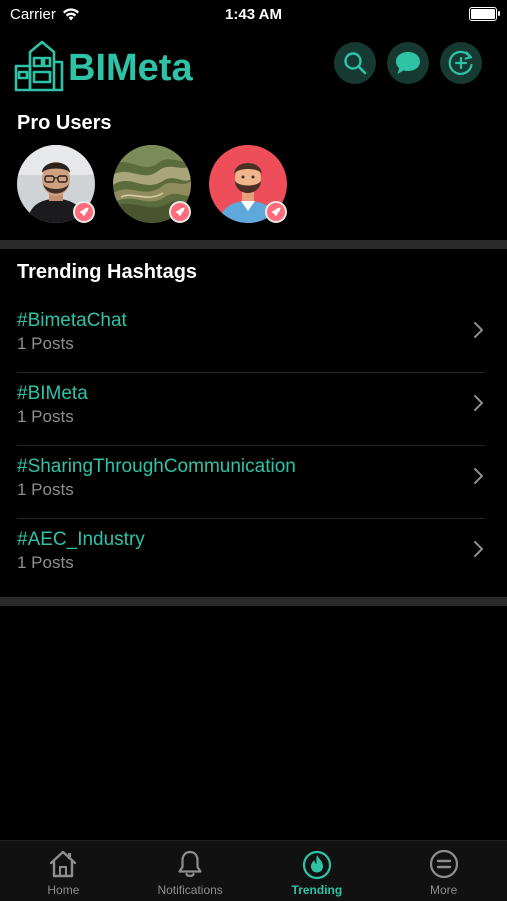 Image resolution: width=507 pixels, height=901 pixels. What do you see at coordinates (63, 864) in the screenshot?
I see `home-icon` at bounding box center [63, 864].